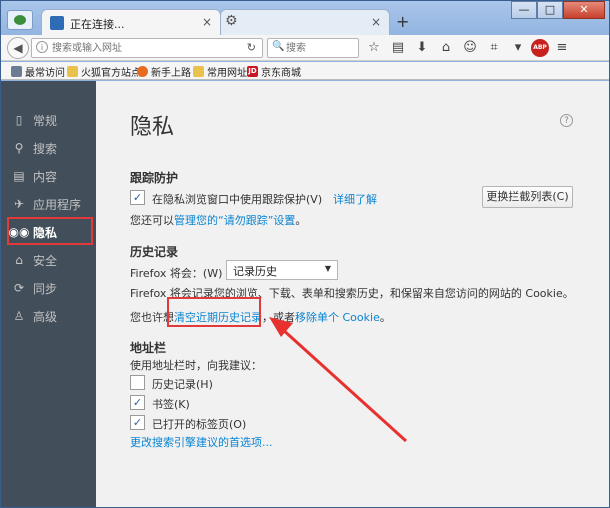 This screenshot has width=610, height=508. I want to click on annotation-arrow, so click(338, 380).